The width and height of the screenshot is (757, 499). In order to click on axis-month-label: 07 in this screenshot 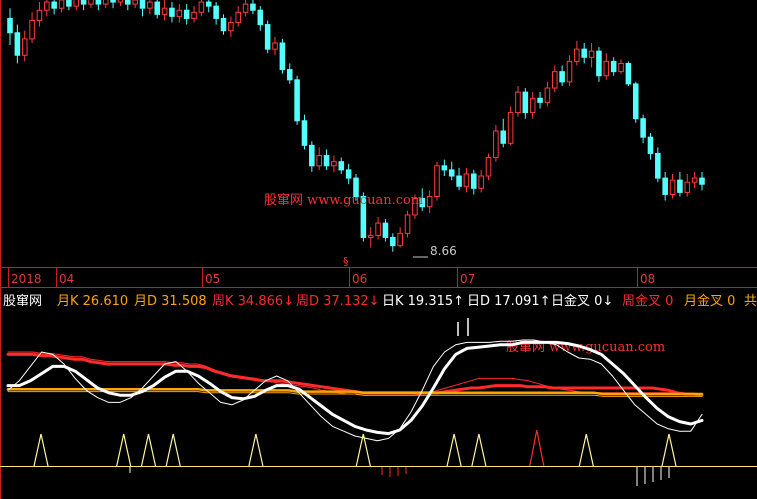, I will do `click(467, 279)`.